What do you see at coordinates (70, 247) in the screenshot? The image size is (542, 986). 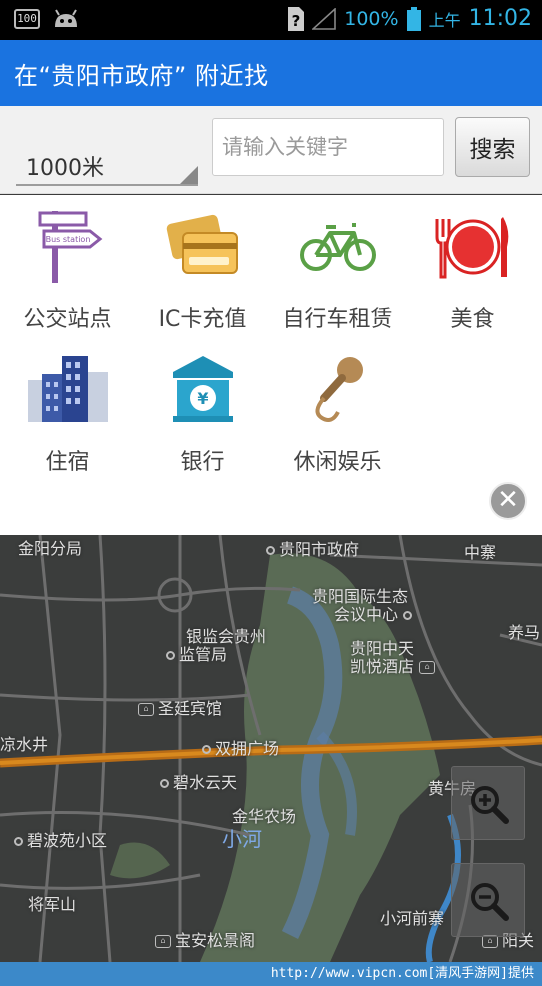 I see `bus-station-sign-icon: Bus station` at bounding box center [70, 247].